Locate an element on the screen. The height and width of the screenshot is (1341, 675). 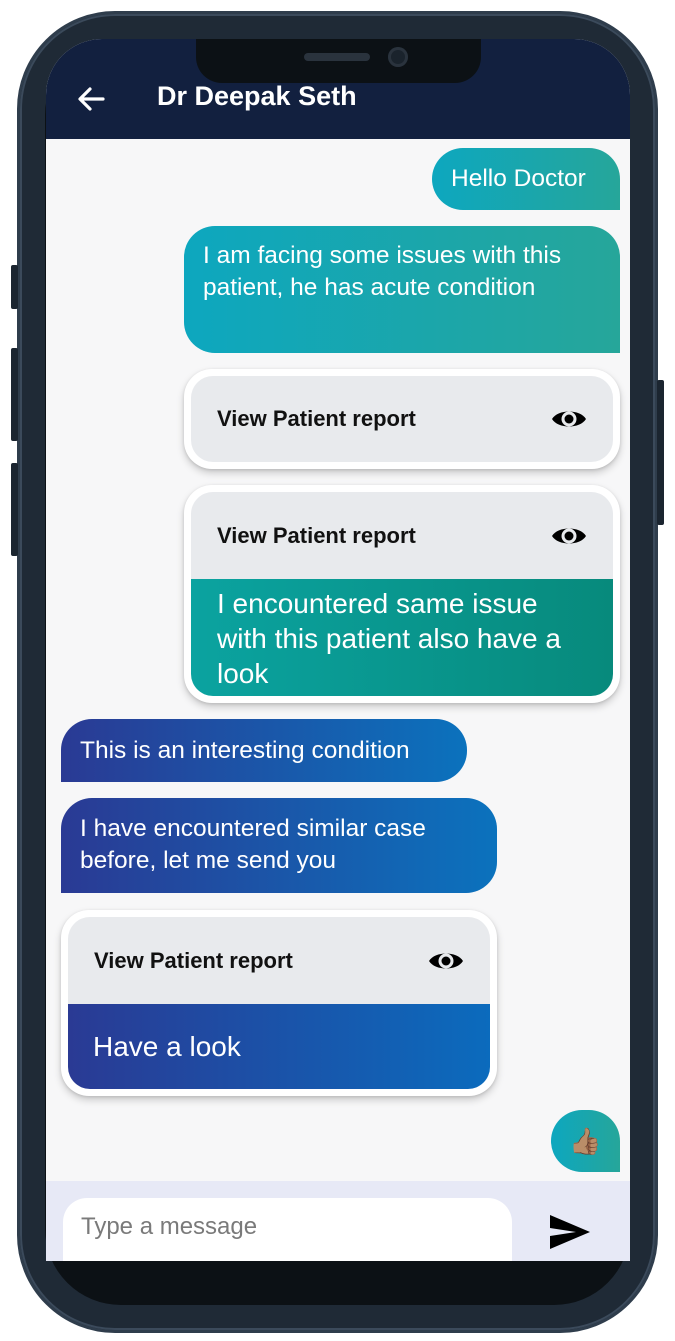
contact-name: Dr Deepak Seth is located at coordinates (257, 96).